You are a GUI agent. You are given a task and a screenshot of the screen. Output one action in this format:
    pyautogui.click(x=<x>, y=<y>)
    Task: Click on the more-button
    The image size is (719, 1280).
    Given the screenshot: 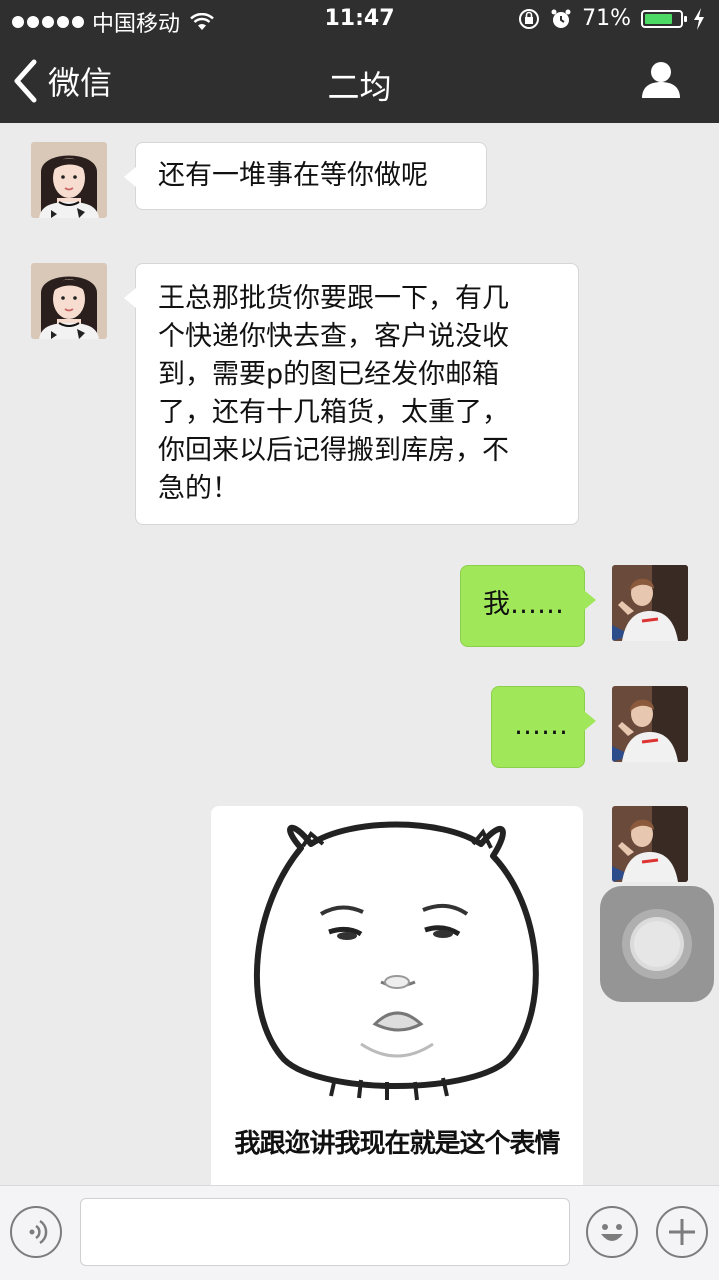 What is the action you would take?
    pyautogui.click(x=682, y=1232)
    